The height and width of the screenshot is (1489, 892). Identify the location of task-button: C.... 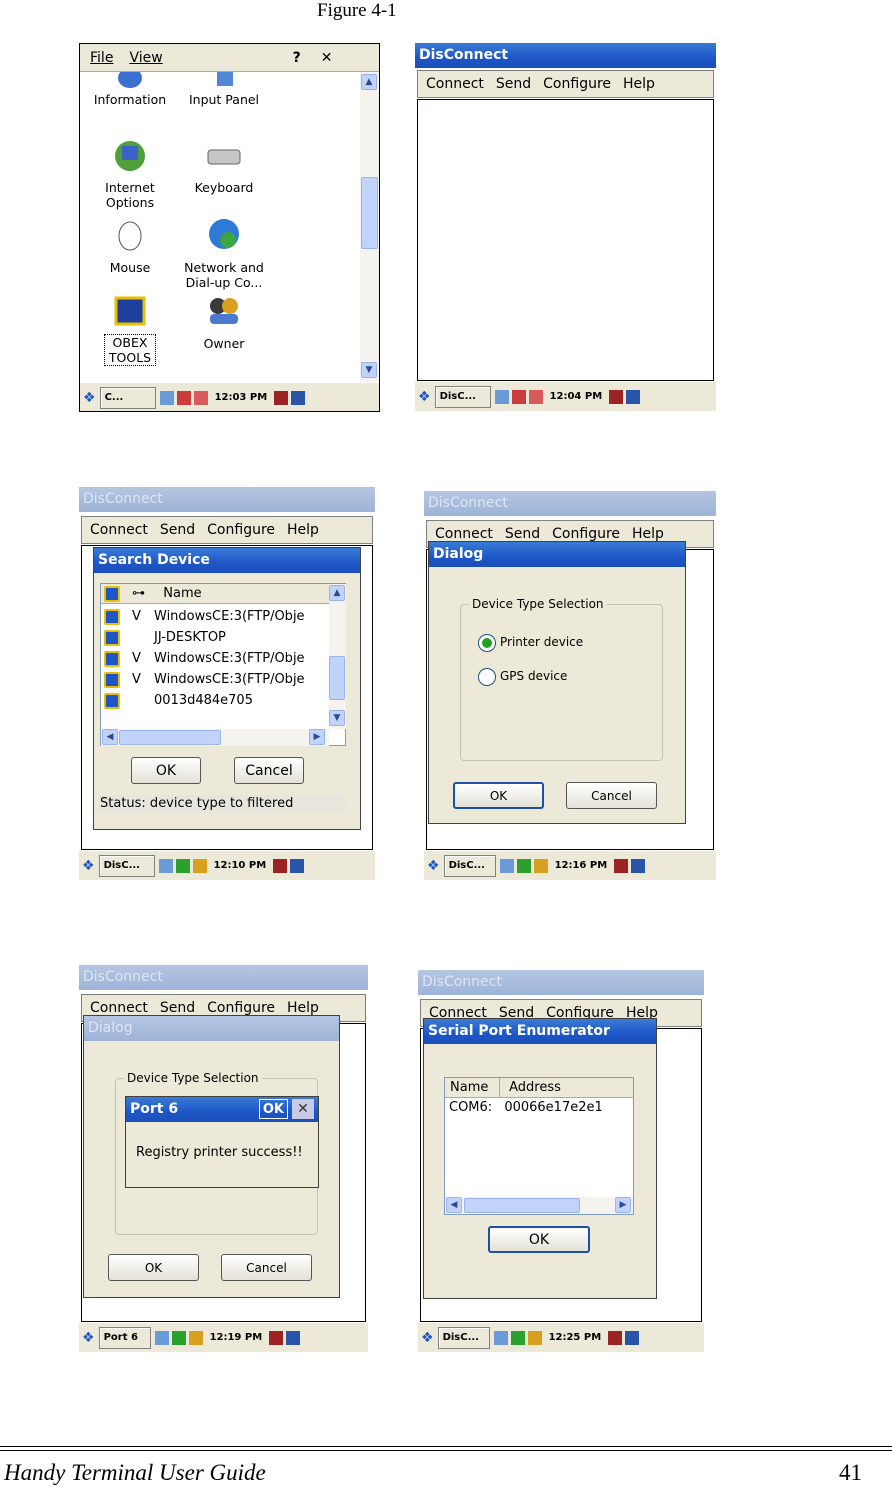
(127, 397).